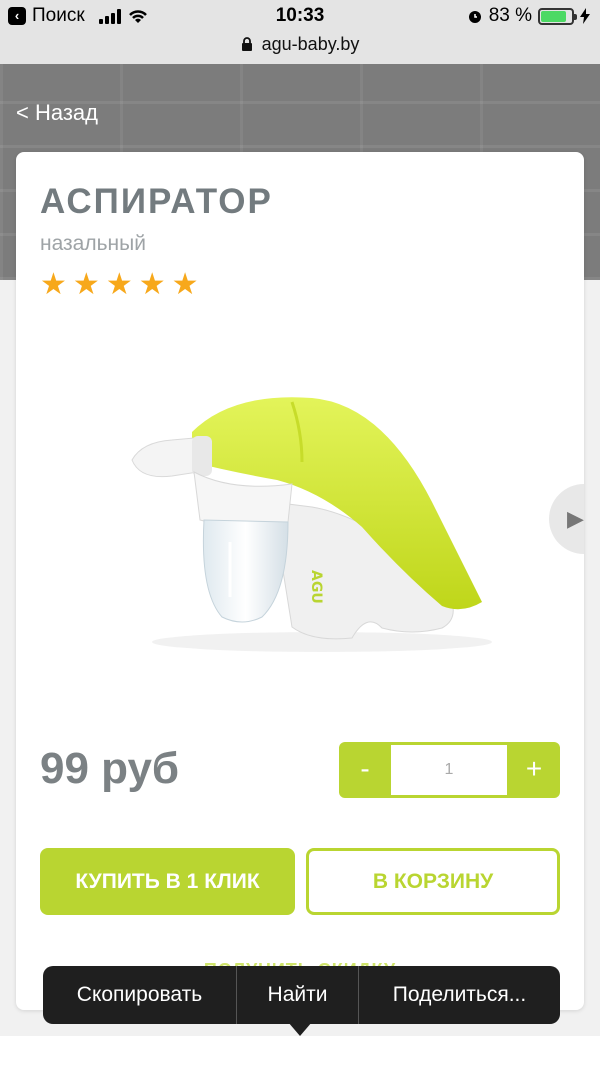 The height and width of the screenshot is (1066, 600). Describe the element at coordinates (300, 1051) in the screenshot. I see `page-bottom` at that location.